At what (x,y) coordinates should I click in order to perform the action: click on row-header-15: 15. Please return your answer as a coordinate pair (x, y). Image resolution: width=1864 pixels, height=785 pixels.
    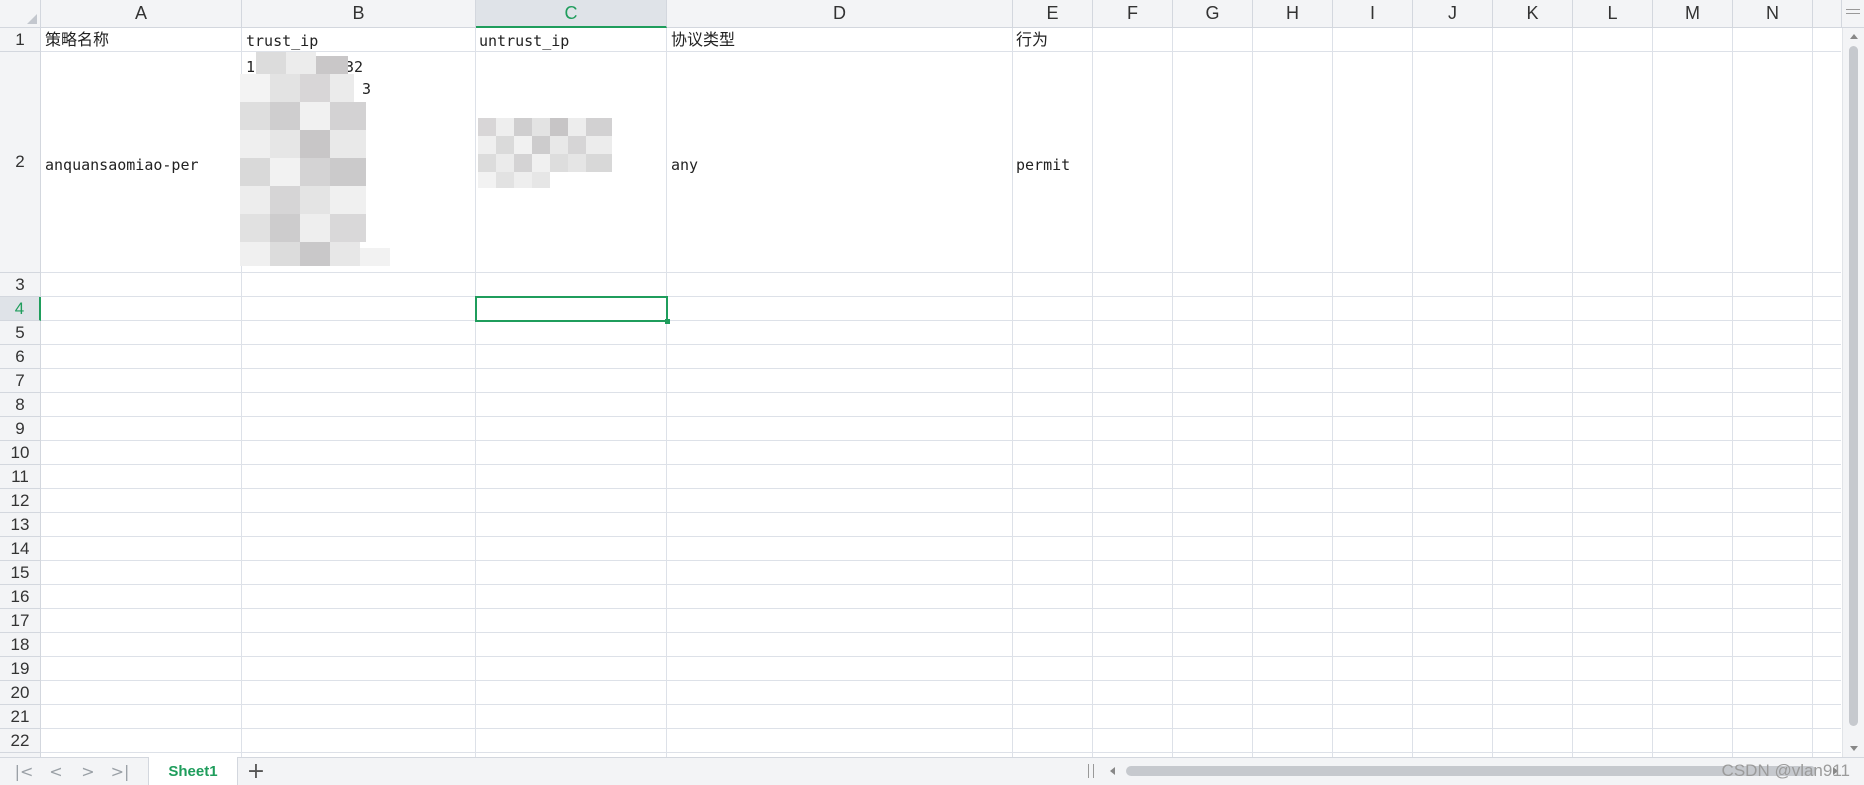
    Looking at the image, I should click on (20, 573).